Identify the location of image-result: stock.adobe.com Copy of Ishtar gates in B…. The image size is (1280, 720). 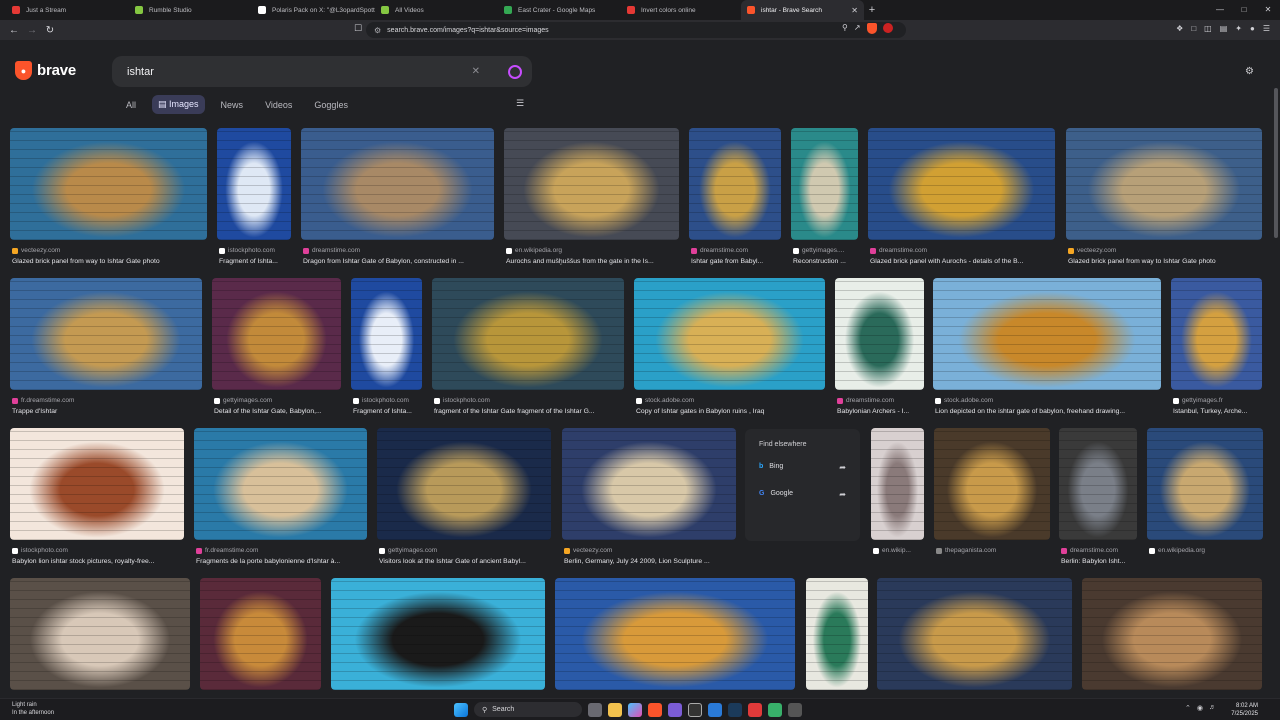
(729, 354).